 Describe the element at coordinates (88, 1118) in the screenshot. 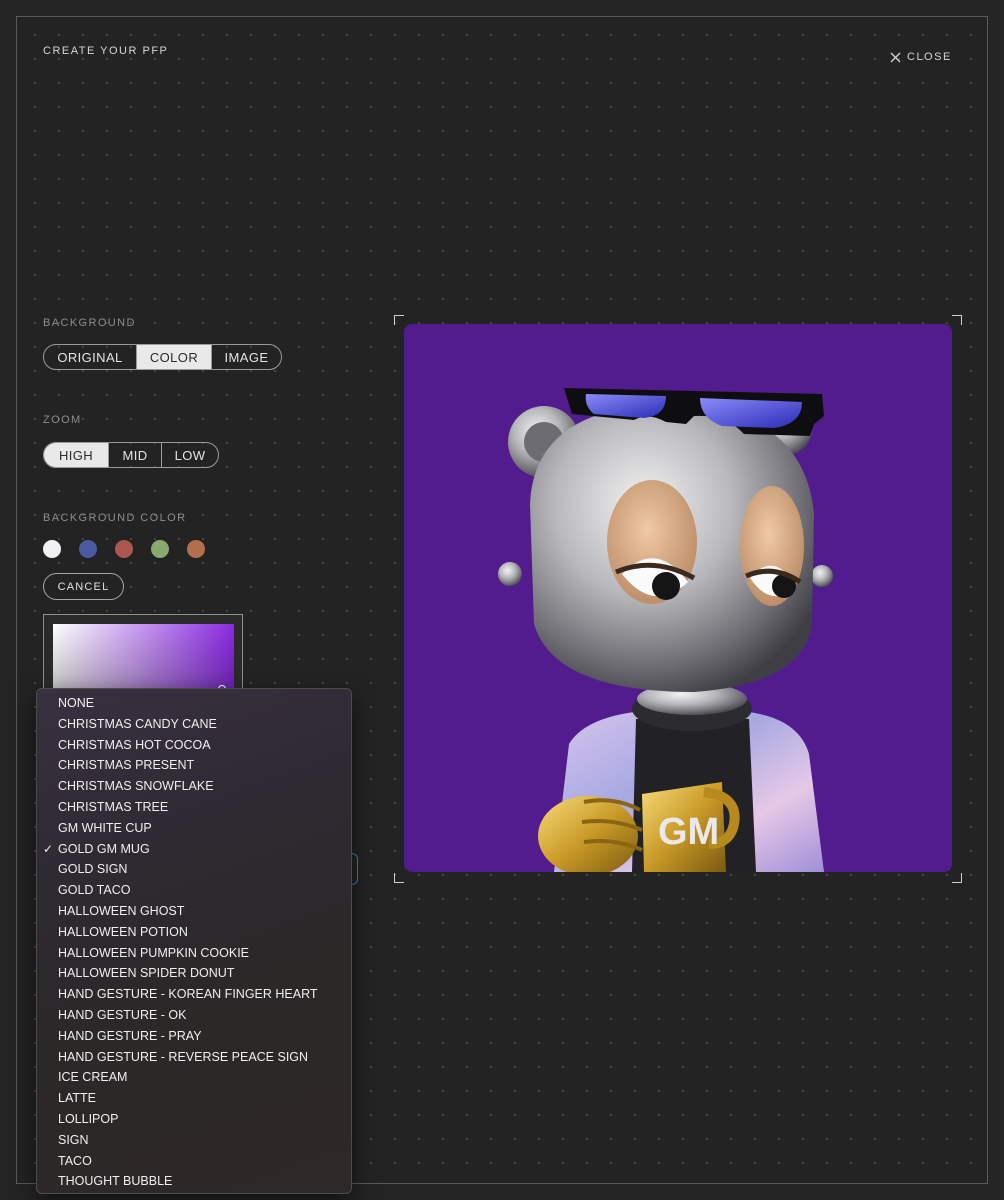

I see `dropdown-option-label: LOLLIPOP` at that location.